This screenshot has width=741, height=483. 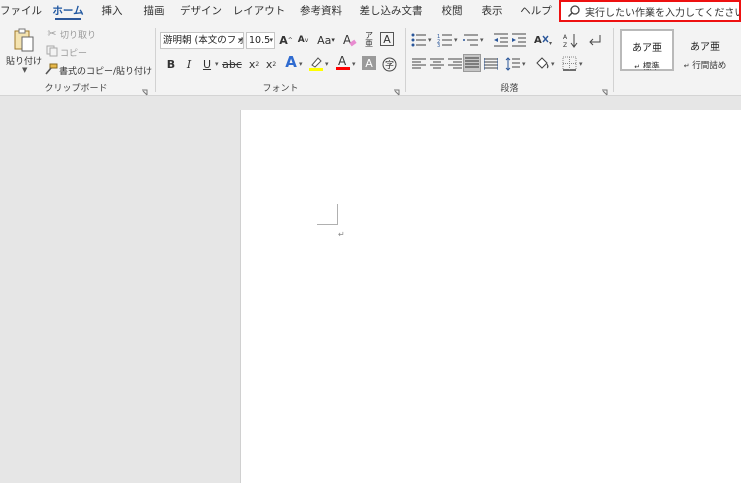 What do you see at coordinates (542, 63) in the screenshot?
I see `shading-icon` at bounding box center [542, 63].